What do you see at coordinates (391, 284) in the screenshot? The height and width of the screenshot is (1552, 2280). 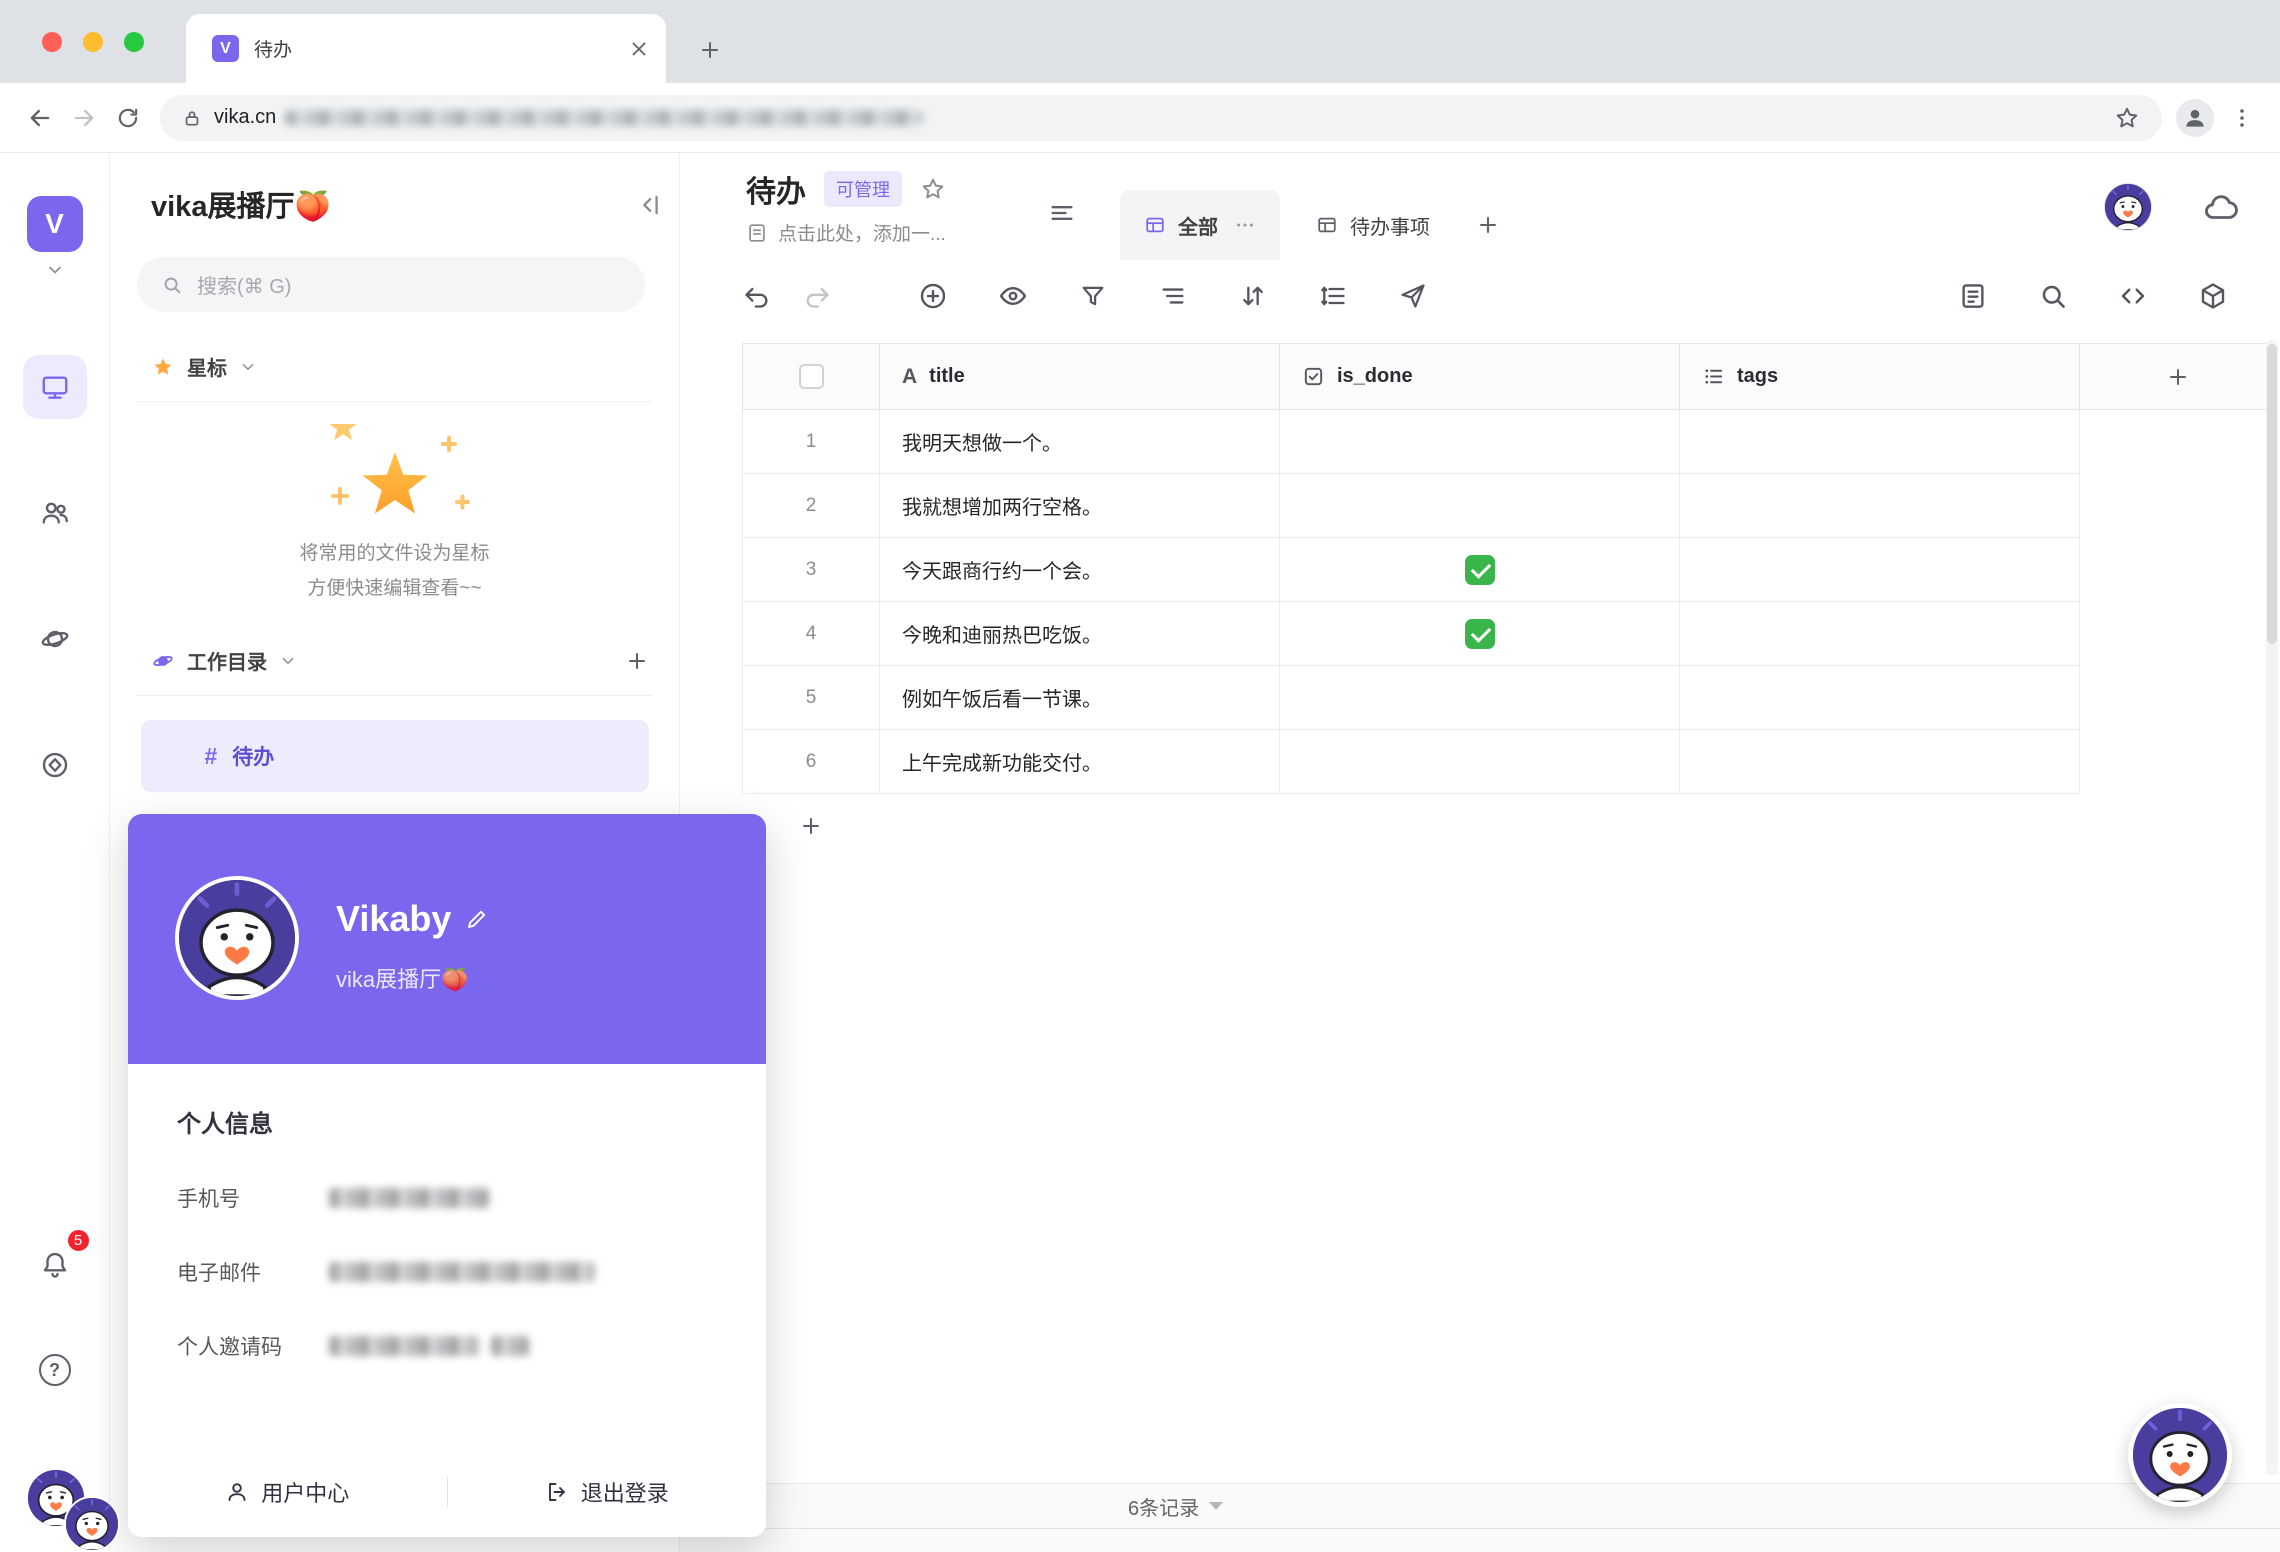 I see `search-input: 搜索(⌘ G)` at bounding box center [391, 284].